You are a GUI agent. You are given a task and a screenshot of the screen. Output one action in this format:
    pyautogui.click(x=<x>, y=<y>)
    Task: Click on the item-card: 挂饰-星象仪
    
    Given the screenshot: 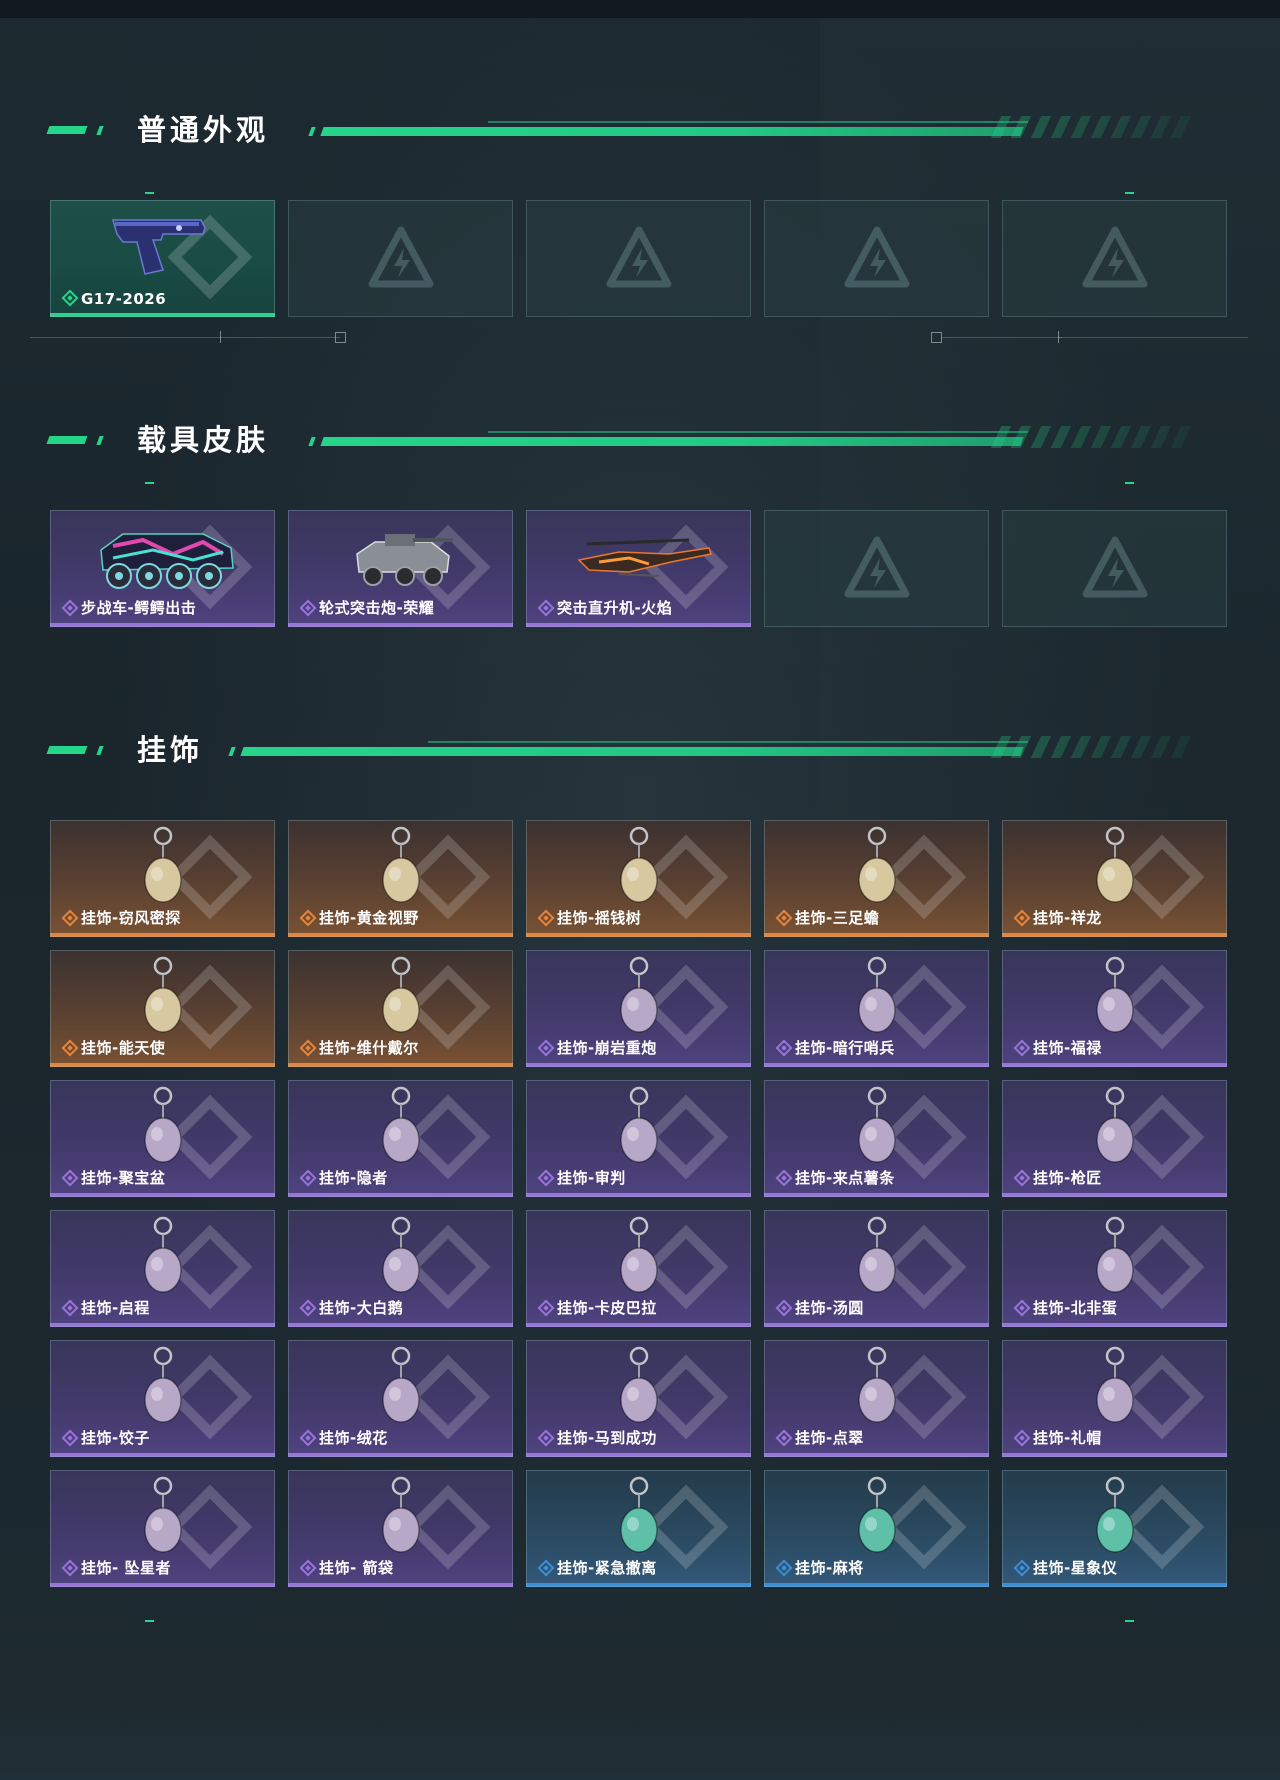 What is the action you would take?
    pyautogui.click(x=1114, y=1528)
    